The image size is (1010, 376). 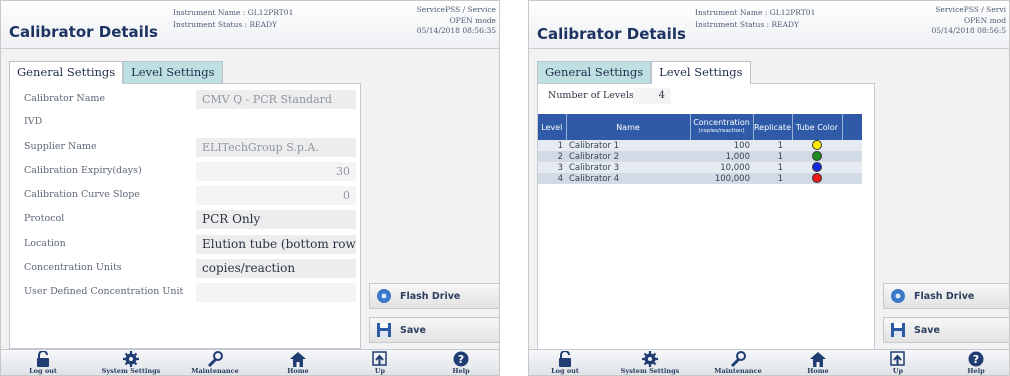 I want to click on gear-icon, so click(x=131, y=359).